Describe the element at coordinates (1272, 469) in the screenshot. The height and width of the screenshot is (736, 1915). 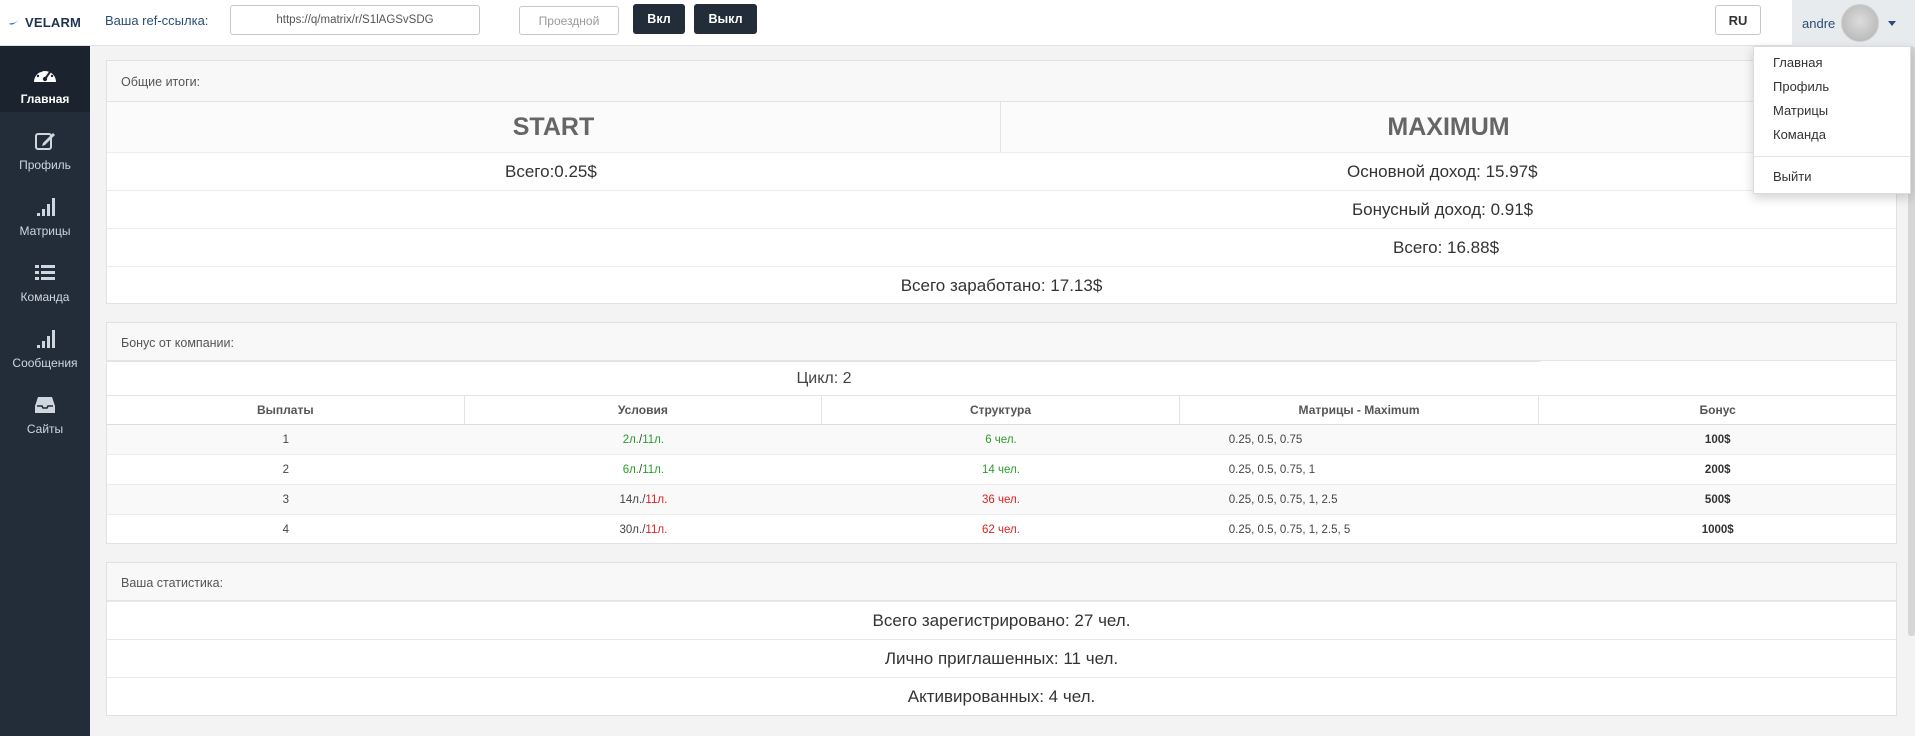
I see `matrices-cell: 0.25, 0.5, 0.75, 1` at that location.